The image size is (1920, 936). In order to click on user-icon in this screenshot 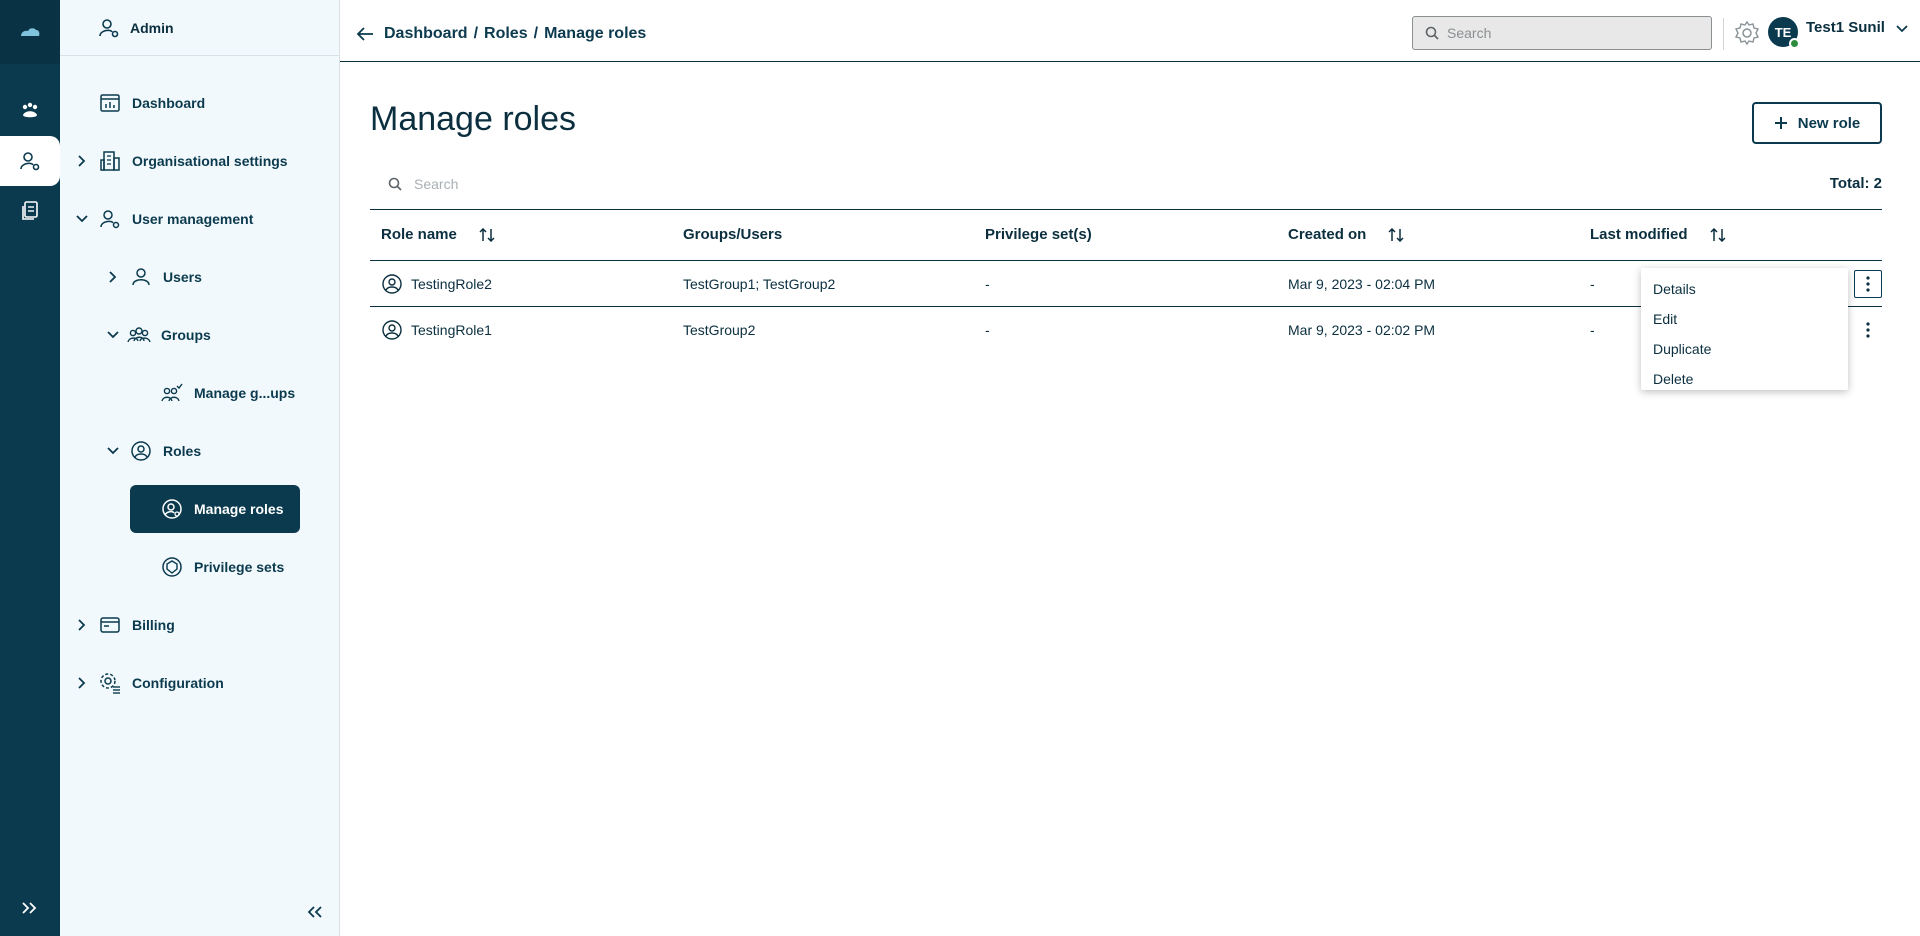, I will do `click(141, 277)`.